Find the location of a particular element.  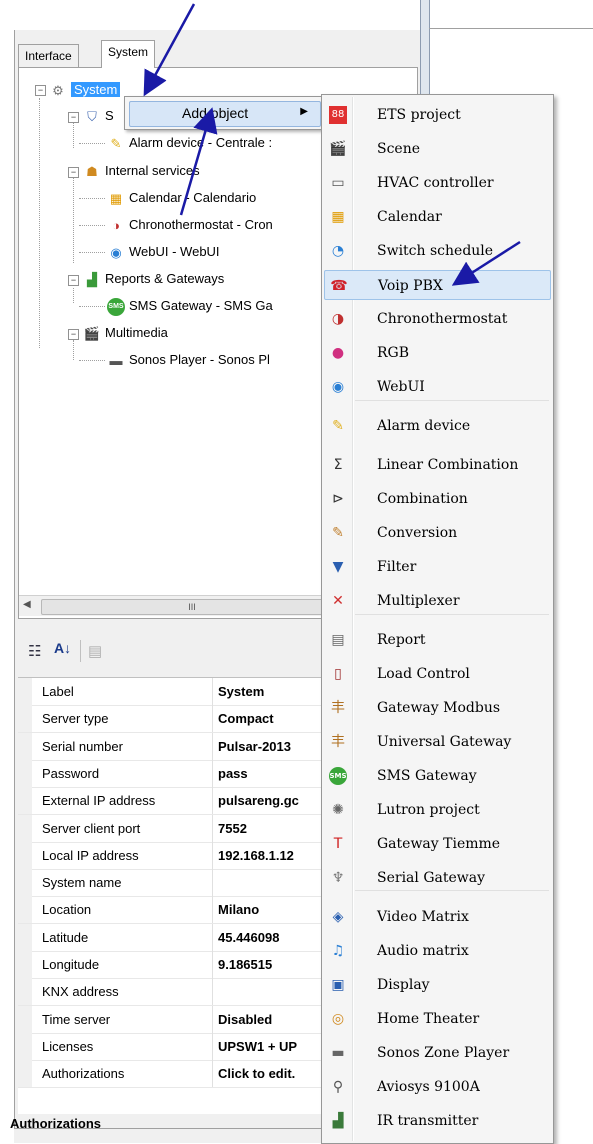

categorized-icon: ☷ is located at coordinates (34, 651).